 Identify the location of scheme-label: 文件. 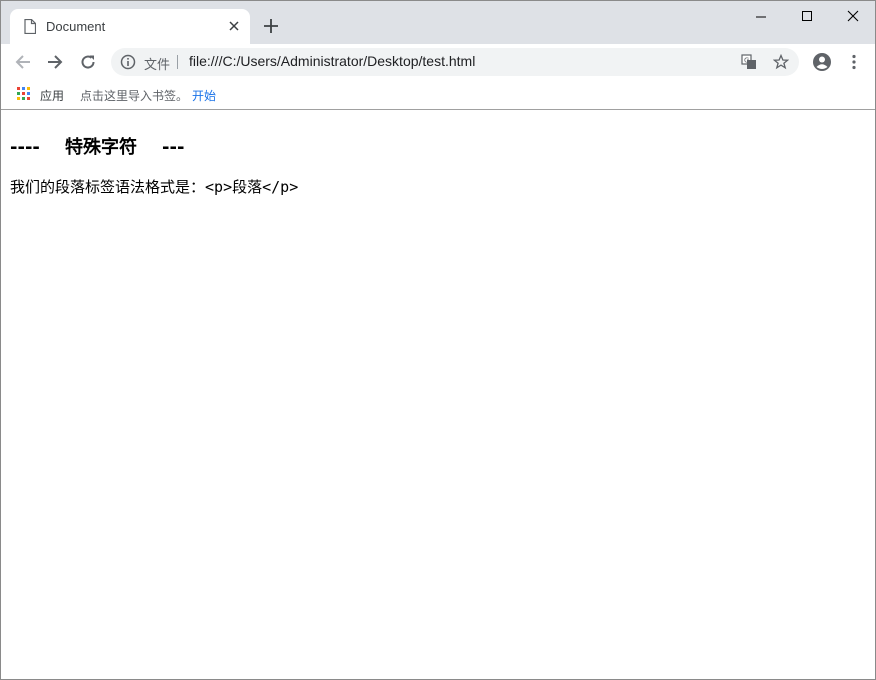
(157, 64).